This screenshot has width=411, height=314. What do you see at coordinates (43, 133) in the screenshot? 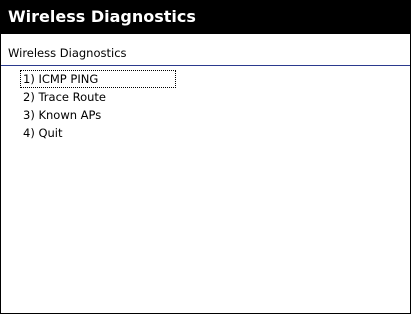
I see `menu-item-label: 4) Quit` at bounding box center [43, 133].